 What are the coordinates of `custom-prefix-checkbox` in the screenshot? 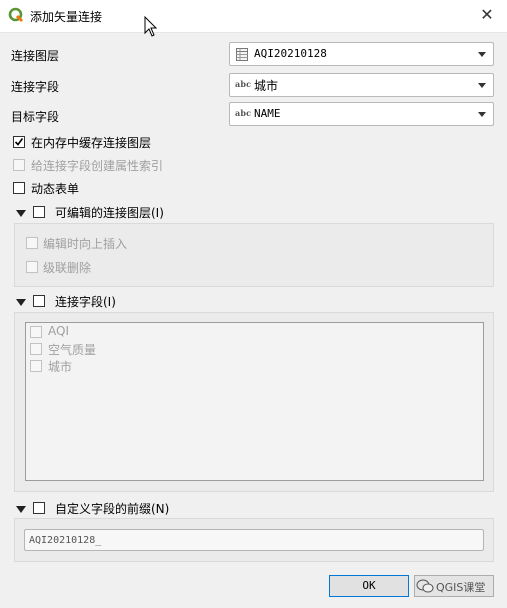 It's located at (39, 508).